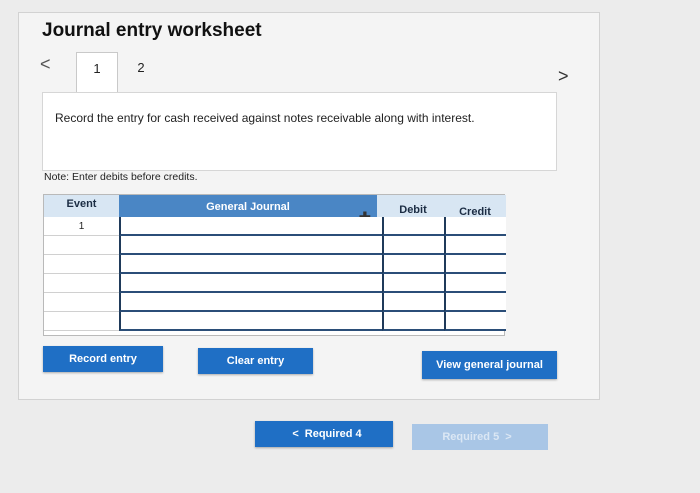 The image size is (700, 493). What do you see at coordinates (413, 206) in the screenshot?
I see `debit-header: Debit` at bounding box center [413, 206].